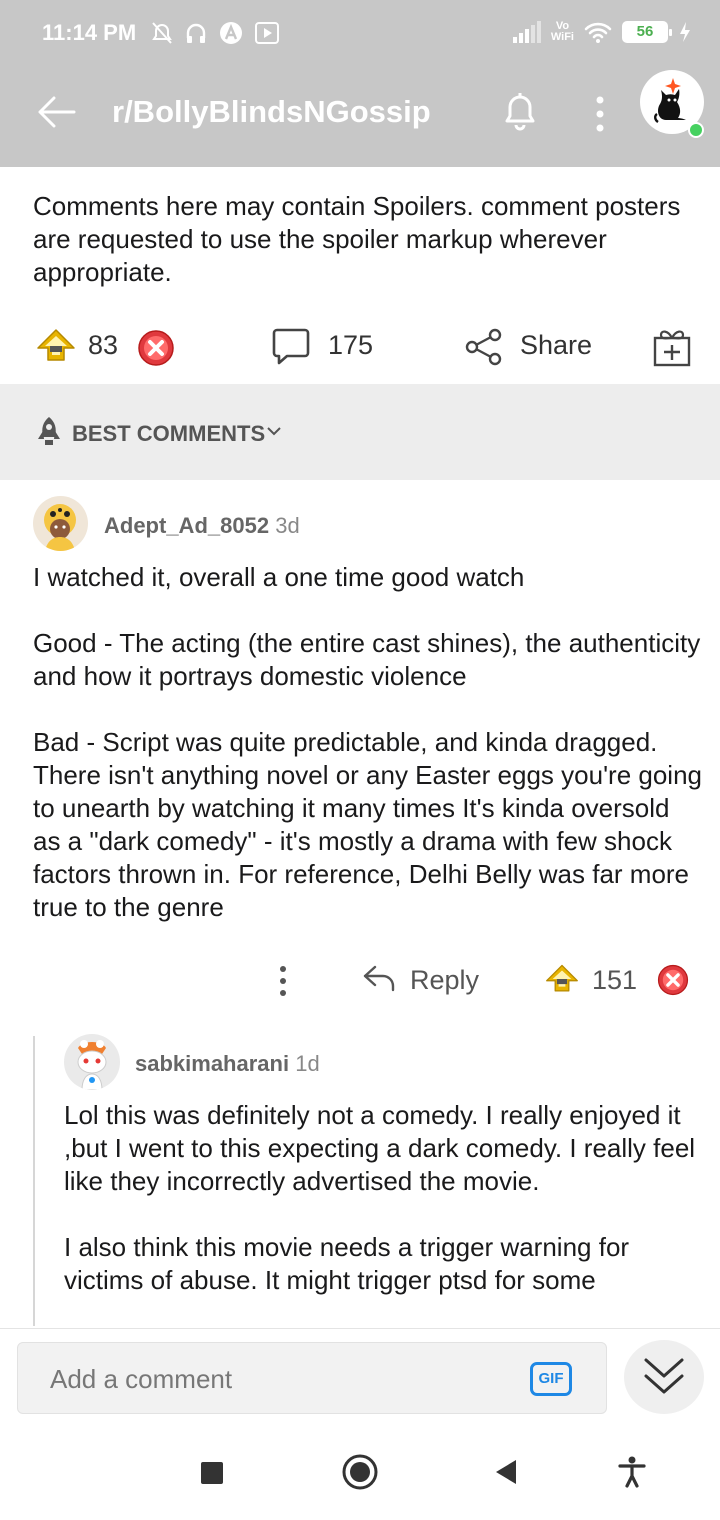 The width and height of the screenshot is (720, 1520). Describe the element at coordinates (307, 1063) in the screenshot. I see `reply-age: 1d` at that location.